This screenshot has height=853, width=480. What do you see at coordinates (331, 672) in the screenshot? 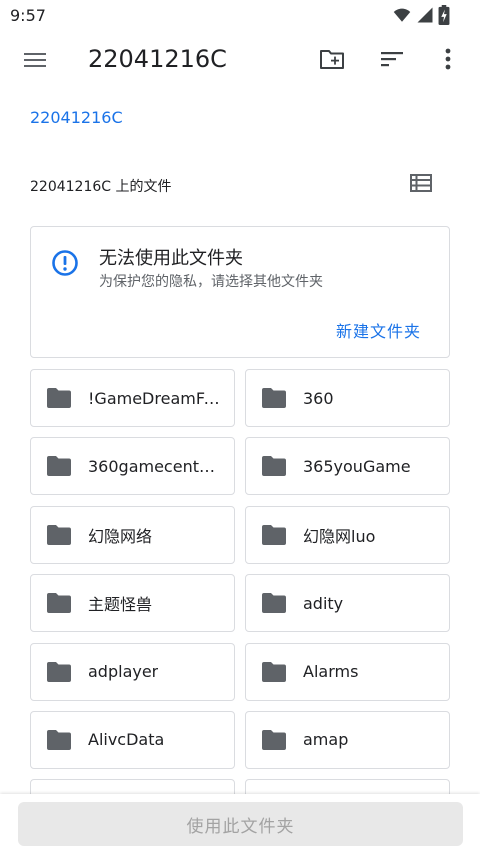
I see `folder-name: Alarms` at bounding box center [331, 672].